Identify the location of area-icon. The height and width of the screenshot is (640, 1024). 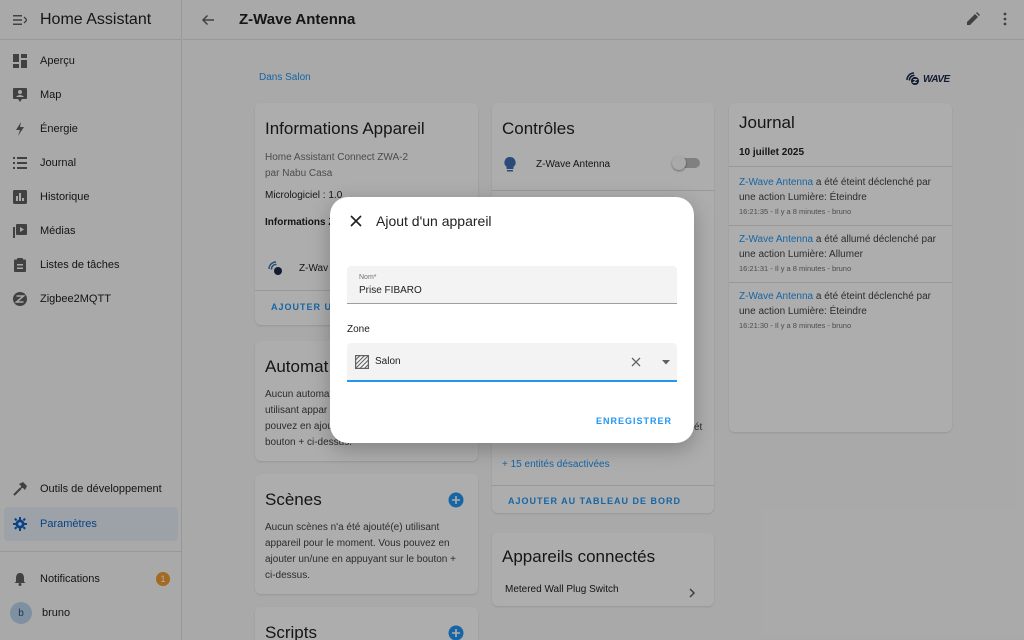
(362, 362).